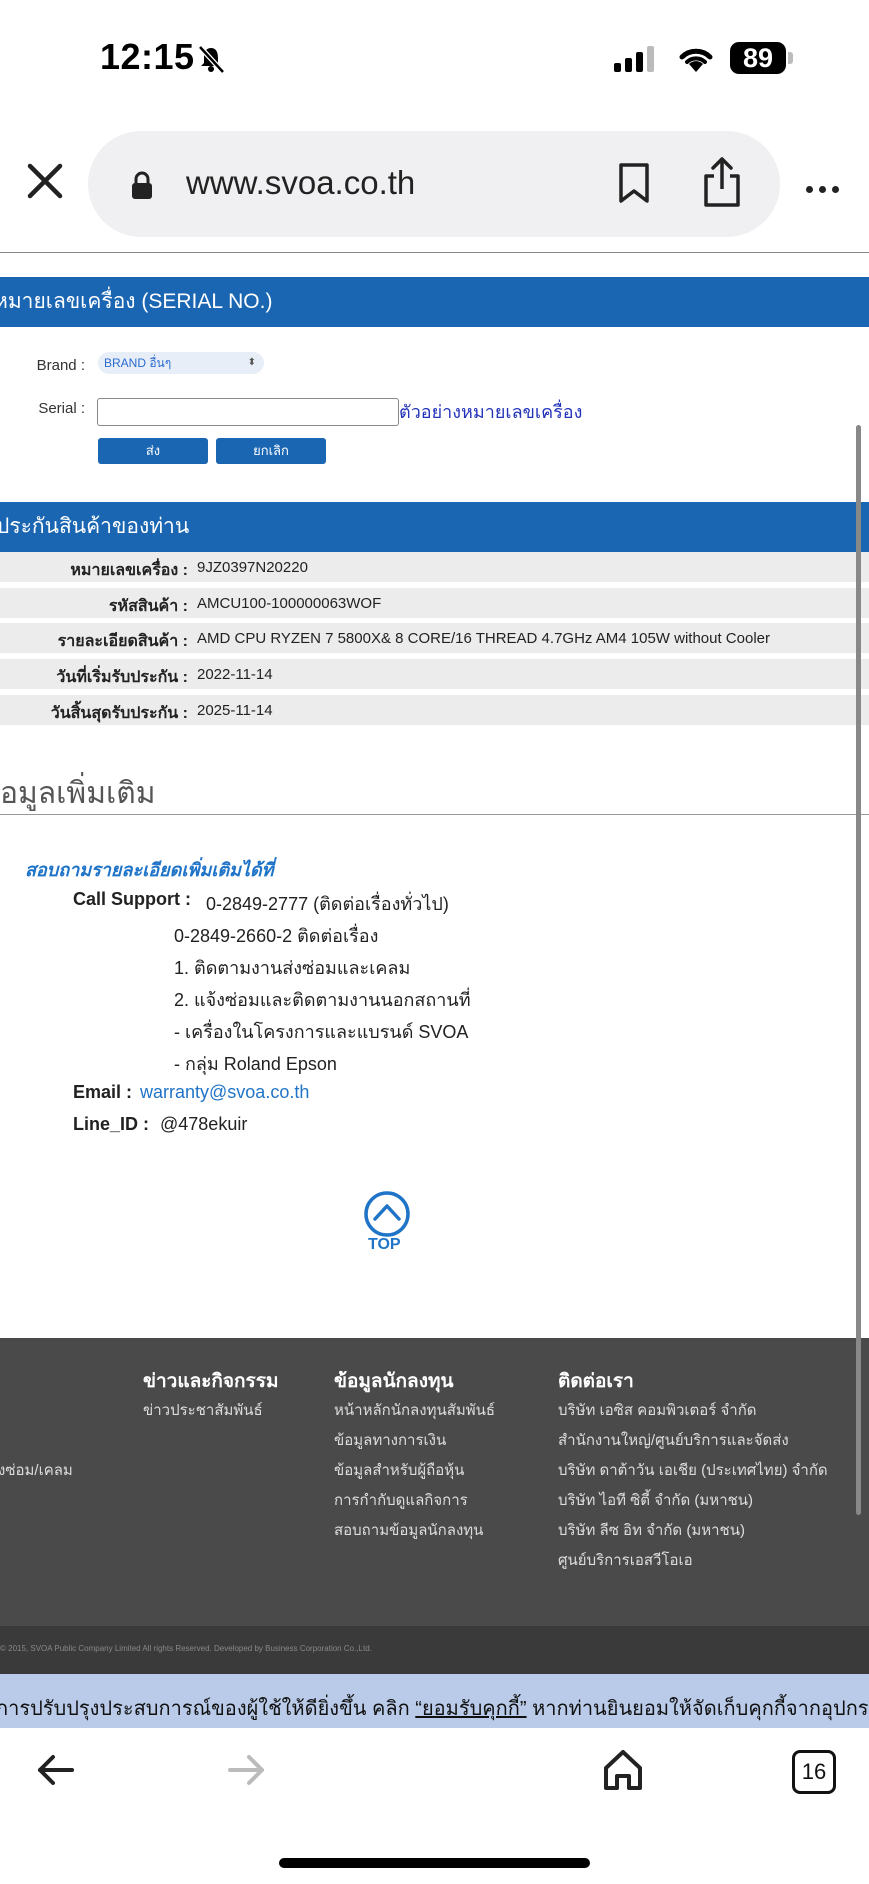  What do you see at coordinates (470, 1709) in the screenshot?
I see `accept-cookies-link: “ยอมรับคุกกี้”` at bounding box center [470, 1709].